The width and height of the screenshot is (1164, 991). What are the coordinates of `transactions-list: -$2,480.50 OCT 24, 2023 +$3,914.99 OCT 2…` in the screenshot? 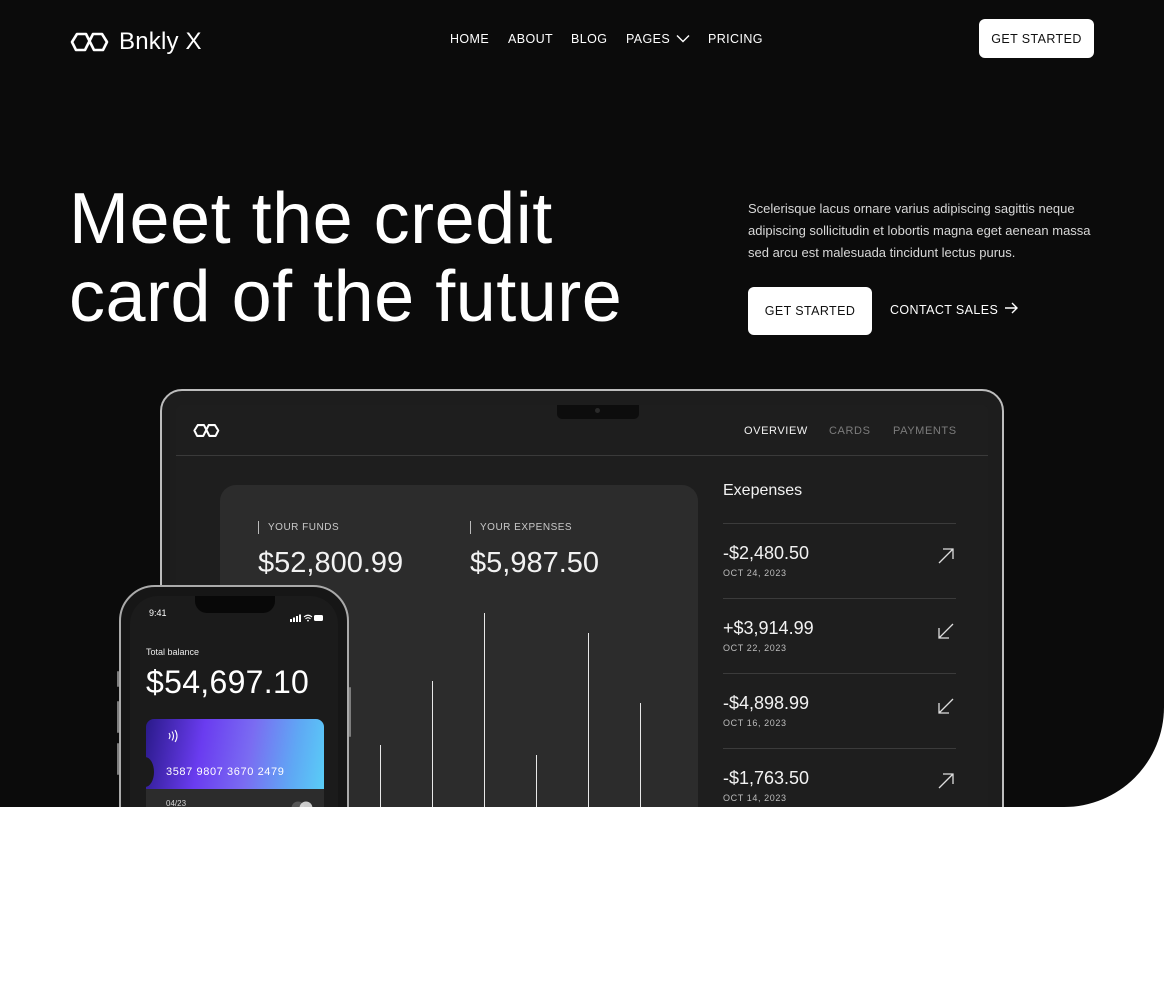 It's located at (839, 665).